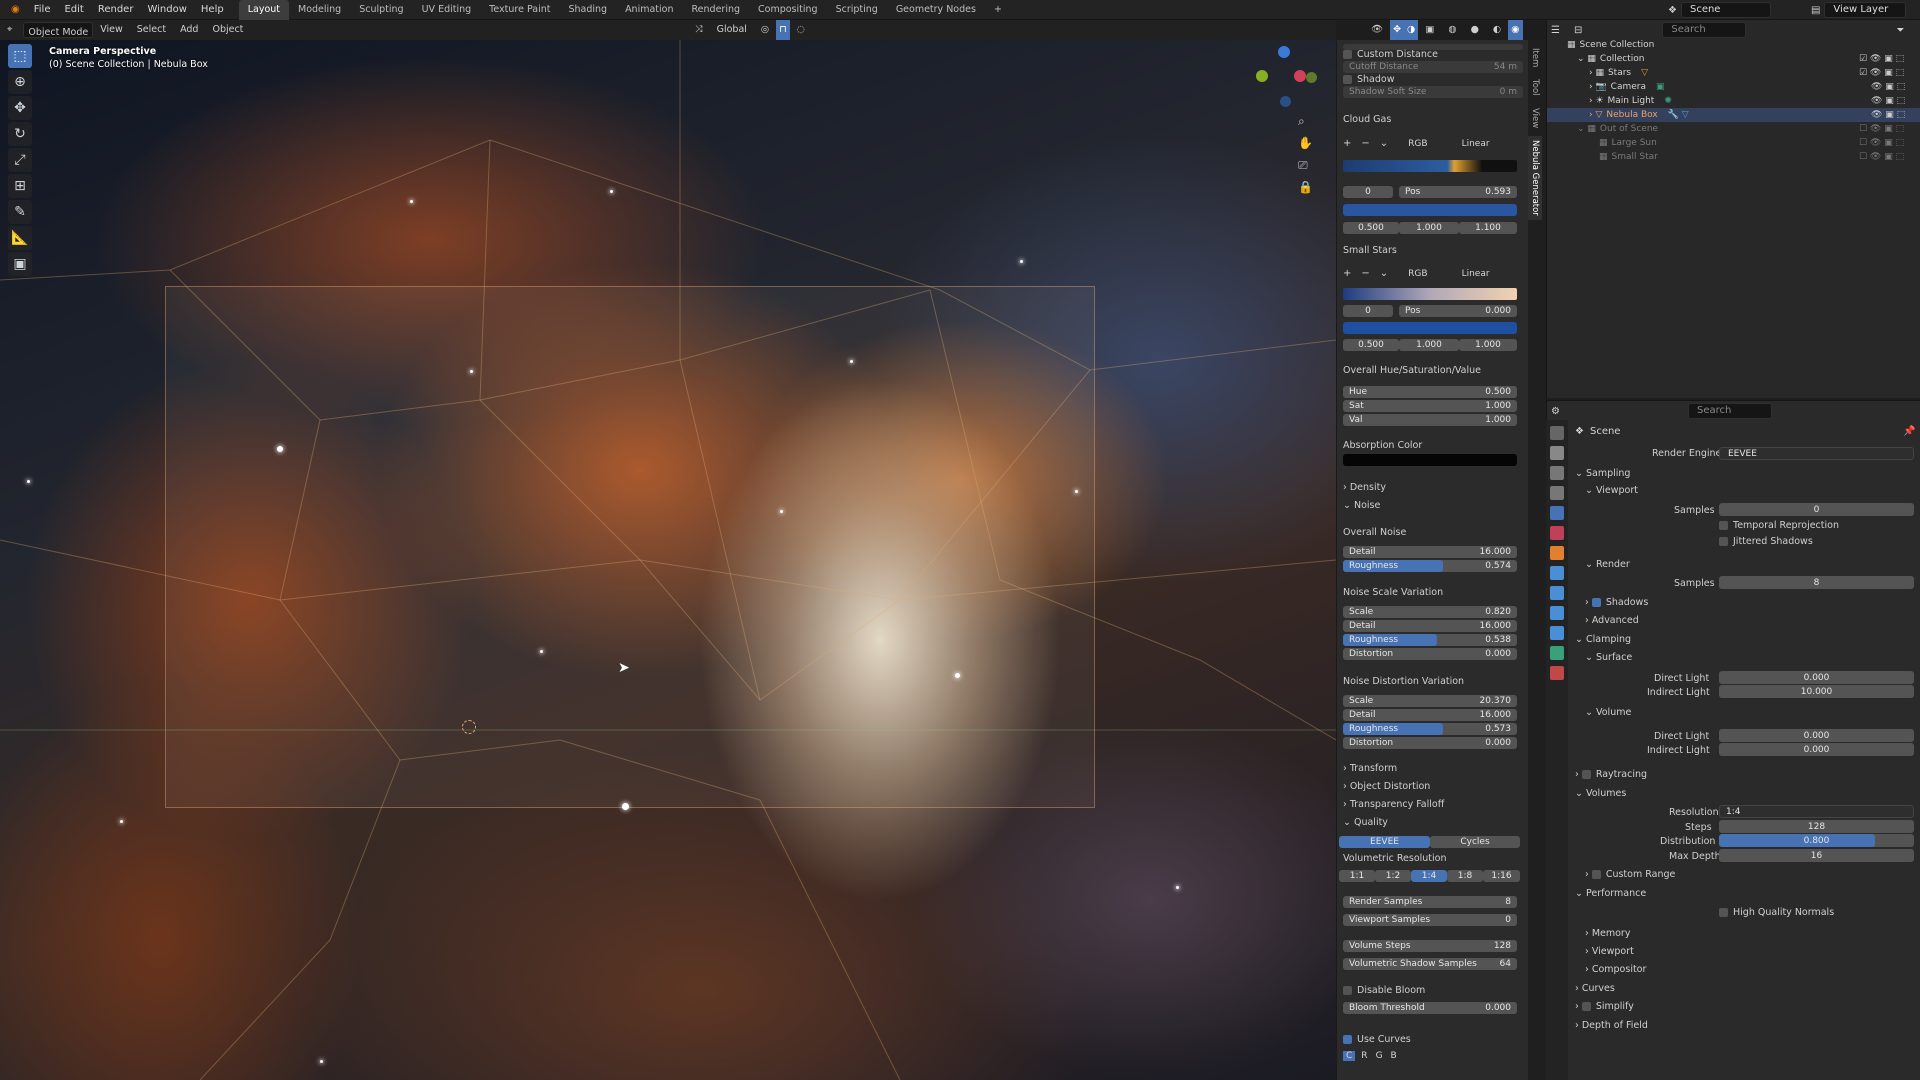 The height and width of the screenshot is (1080, 1920). Describe the element at coordinates (1371, 228) in the screenshot. I see `cloud-val-1: 0.500` at that location.